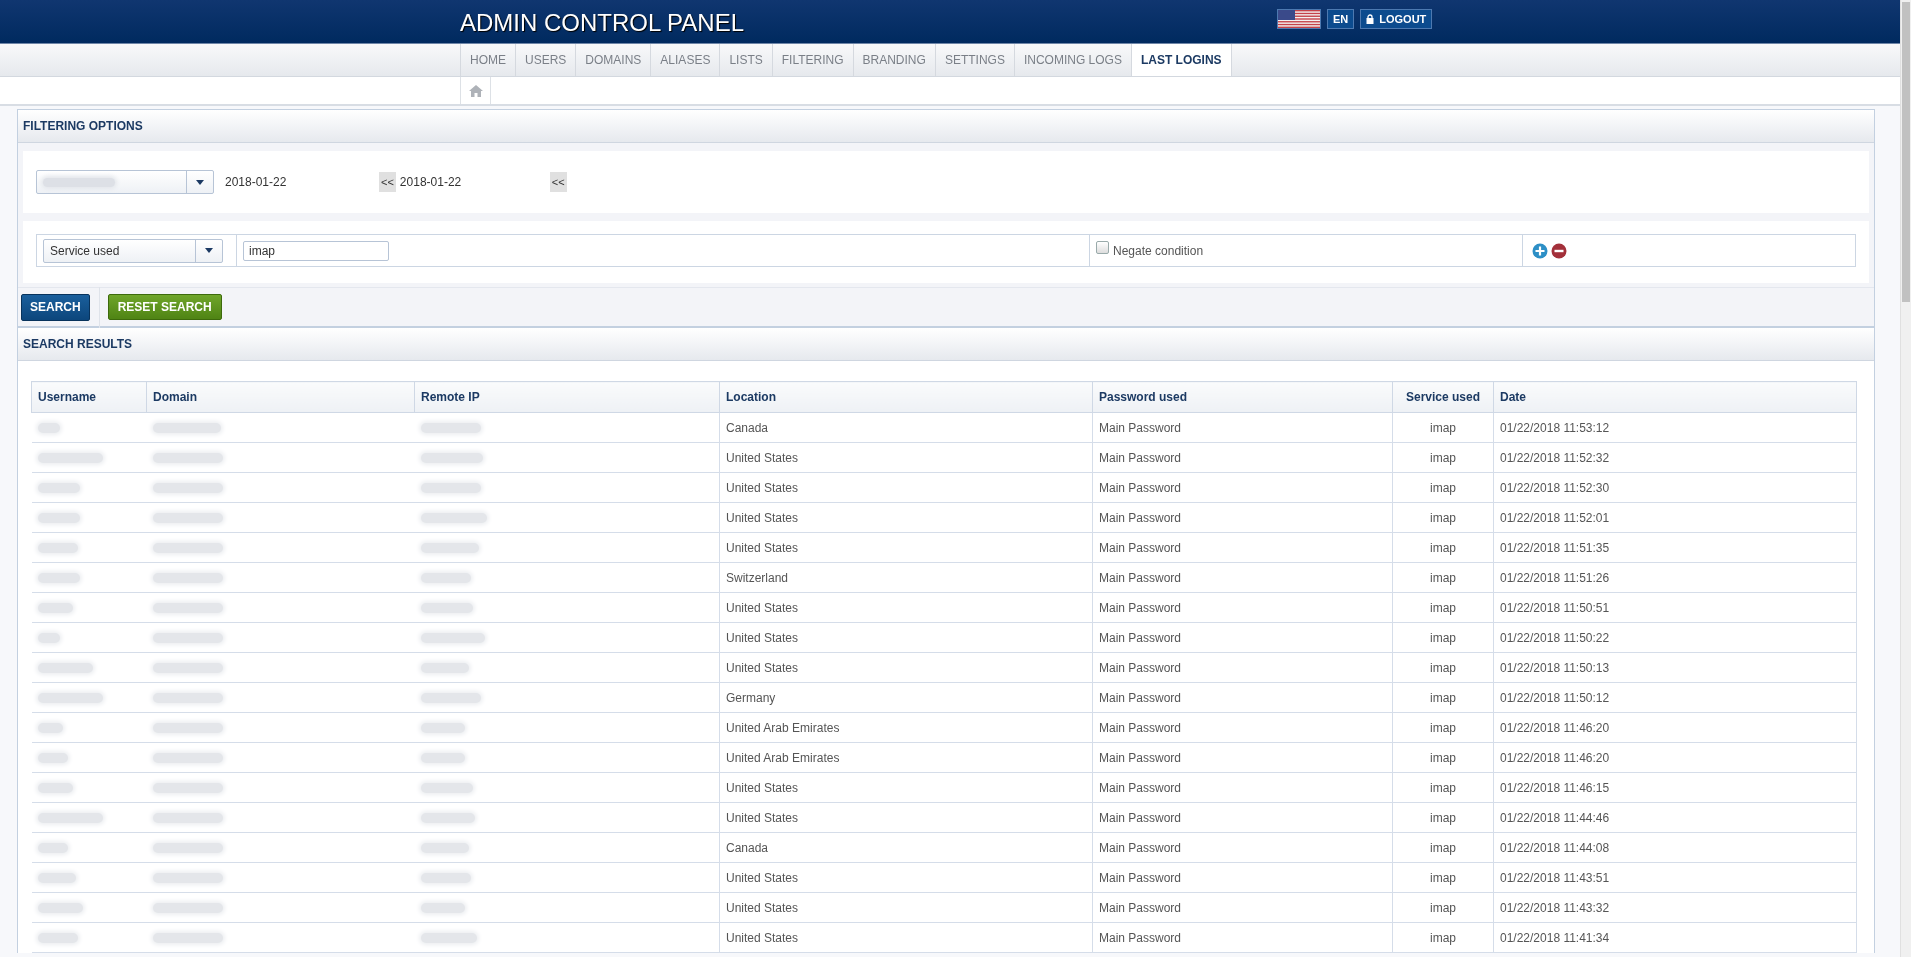 The image size is (1911, 957). I want to click on table-cell: 01/22/2018 11:46:15, so click(1675, 787).